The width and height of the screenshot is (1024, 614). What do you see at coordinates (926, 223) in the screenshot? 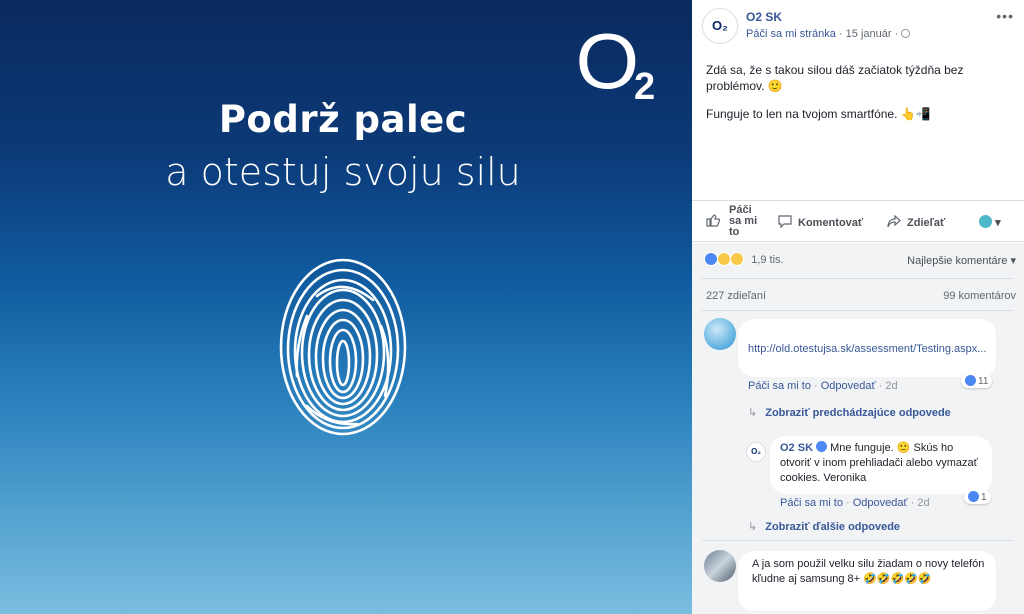
I see `share-button-label: Zdieľať` at bounding box center [926, 223].